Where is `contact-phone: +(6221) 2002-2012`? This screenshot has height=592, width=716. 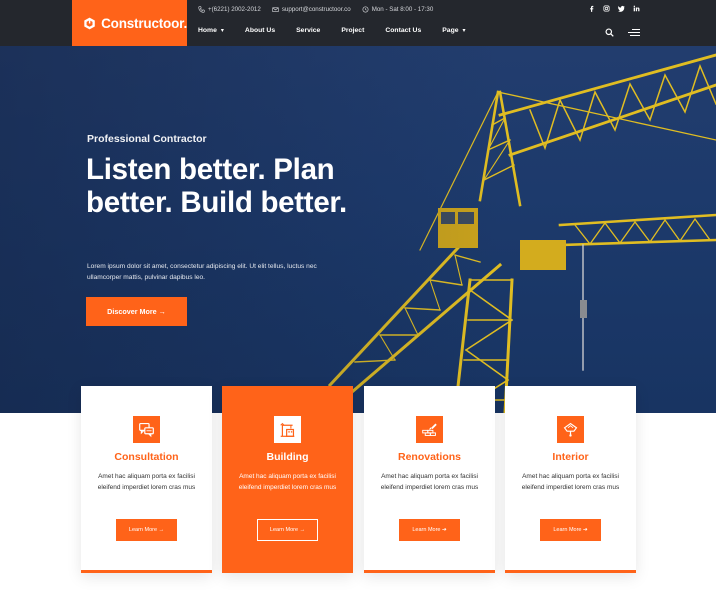
contact-phone: +(6221) 2002-2012 is located at coordinates (229, 9).